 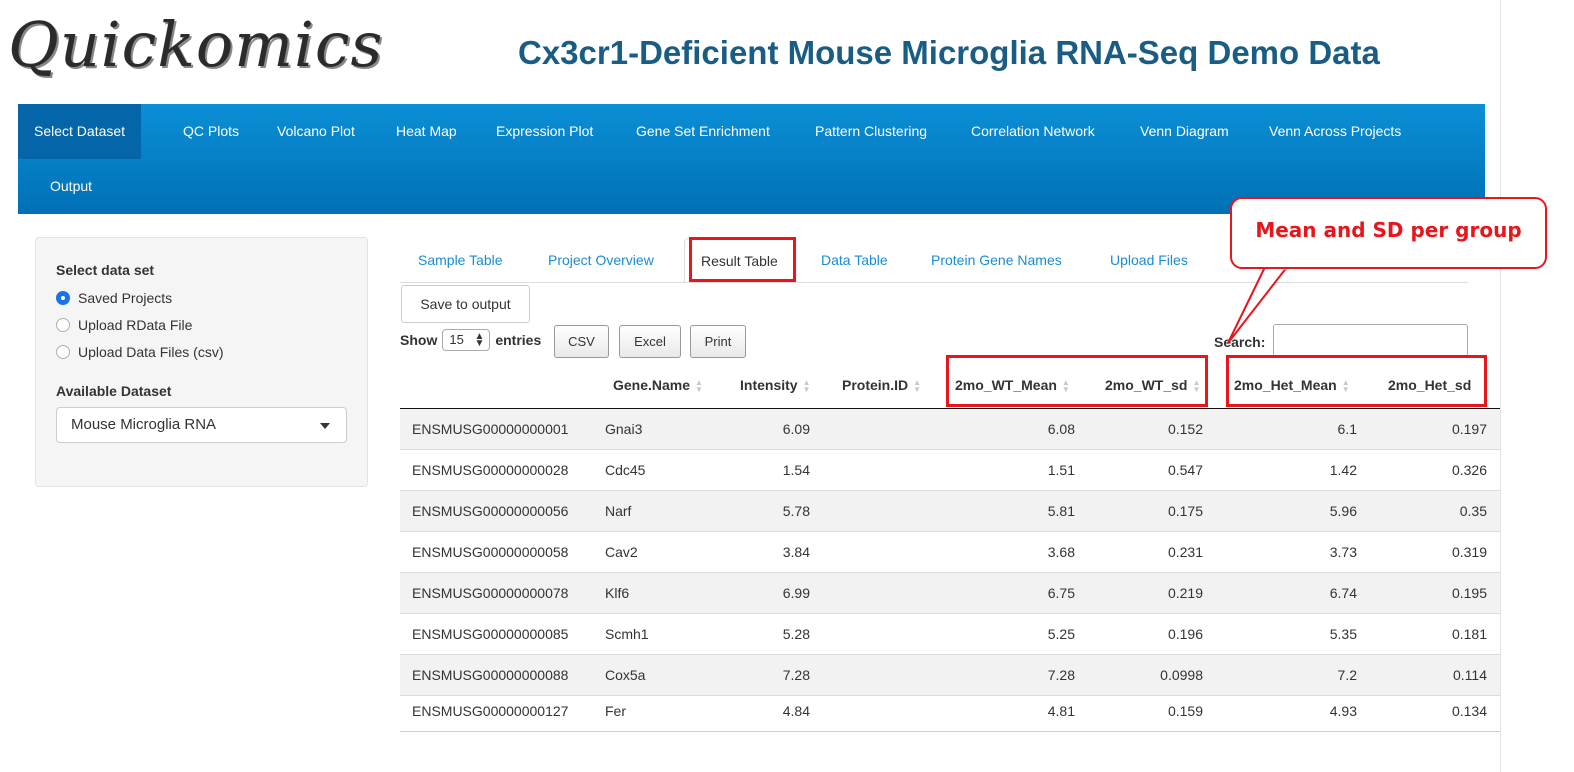 I want to click on tab-result-table: Result Table, so click(x=739, y=260).